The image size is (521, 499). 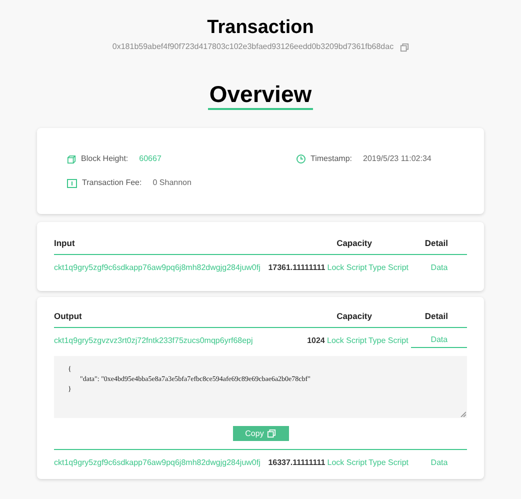 What do you see at coordinates (260, 95) in the screenshot?
I see `section-title: Overview` at bounding box center [260, 95].